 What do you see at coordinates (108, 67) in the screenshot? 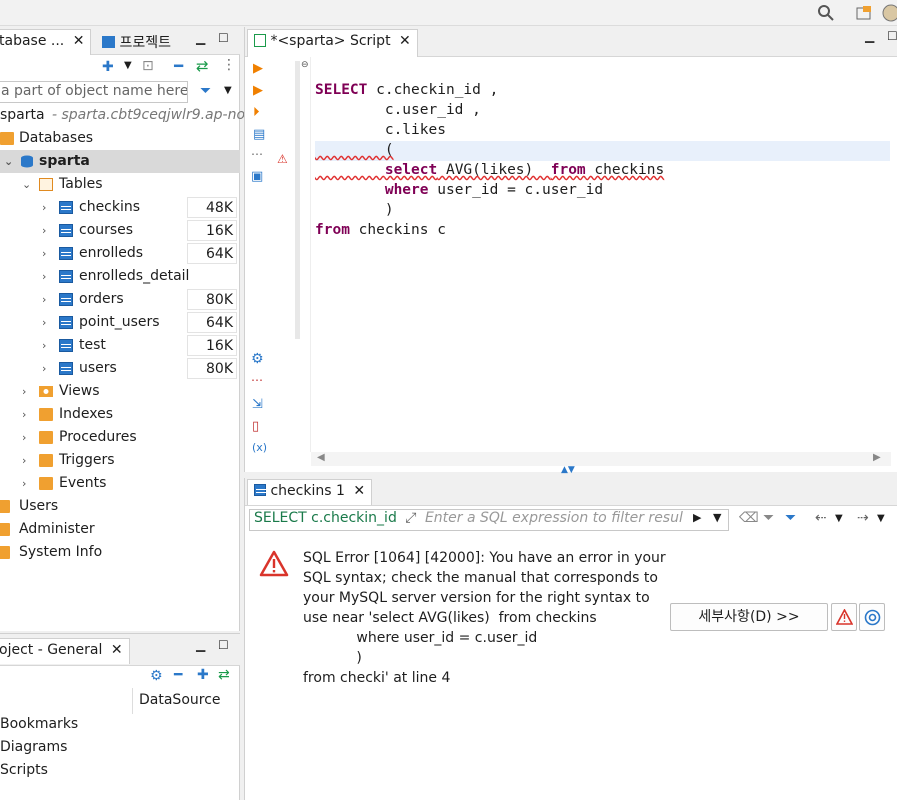
I see `new-connection-icon: ✚` at bounding box center [108, 67].